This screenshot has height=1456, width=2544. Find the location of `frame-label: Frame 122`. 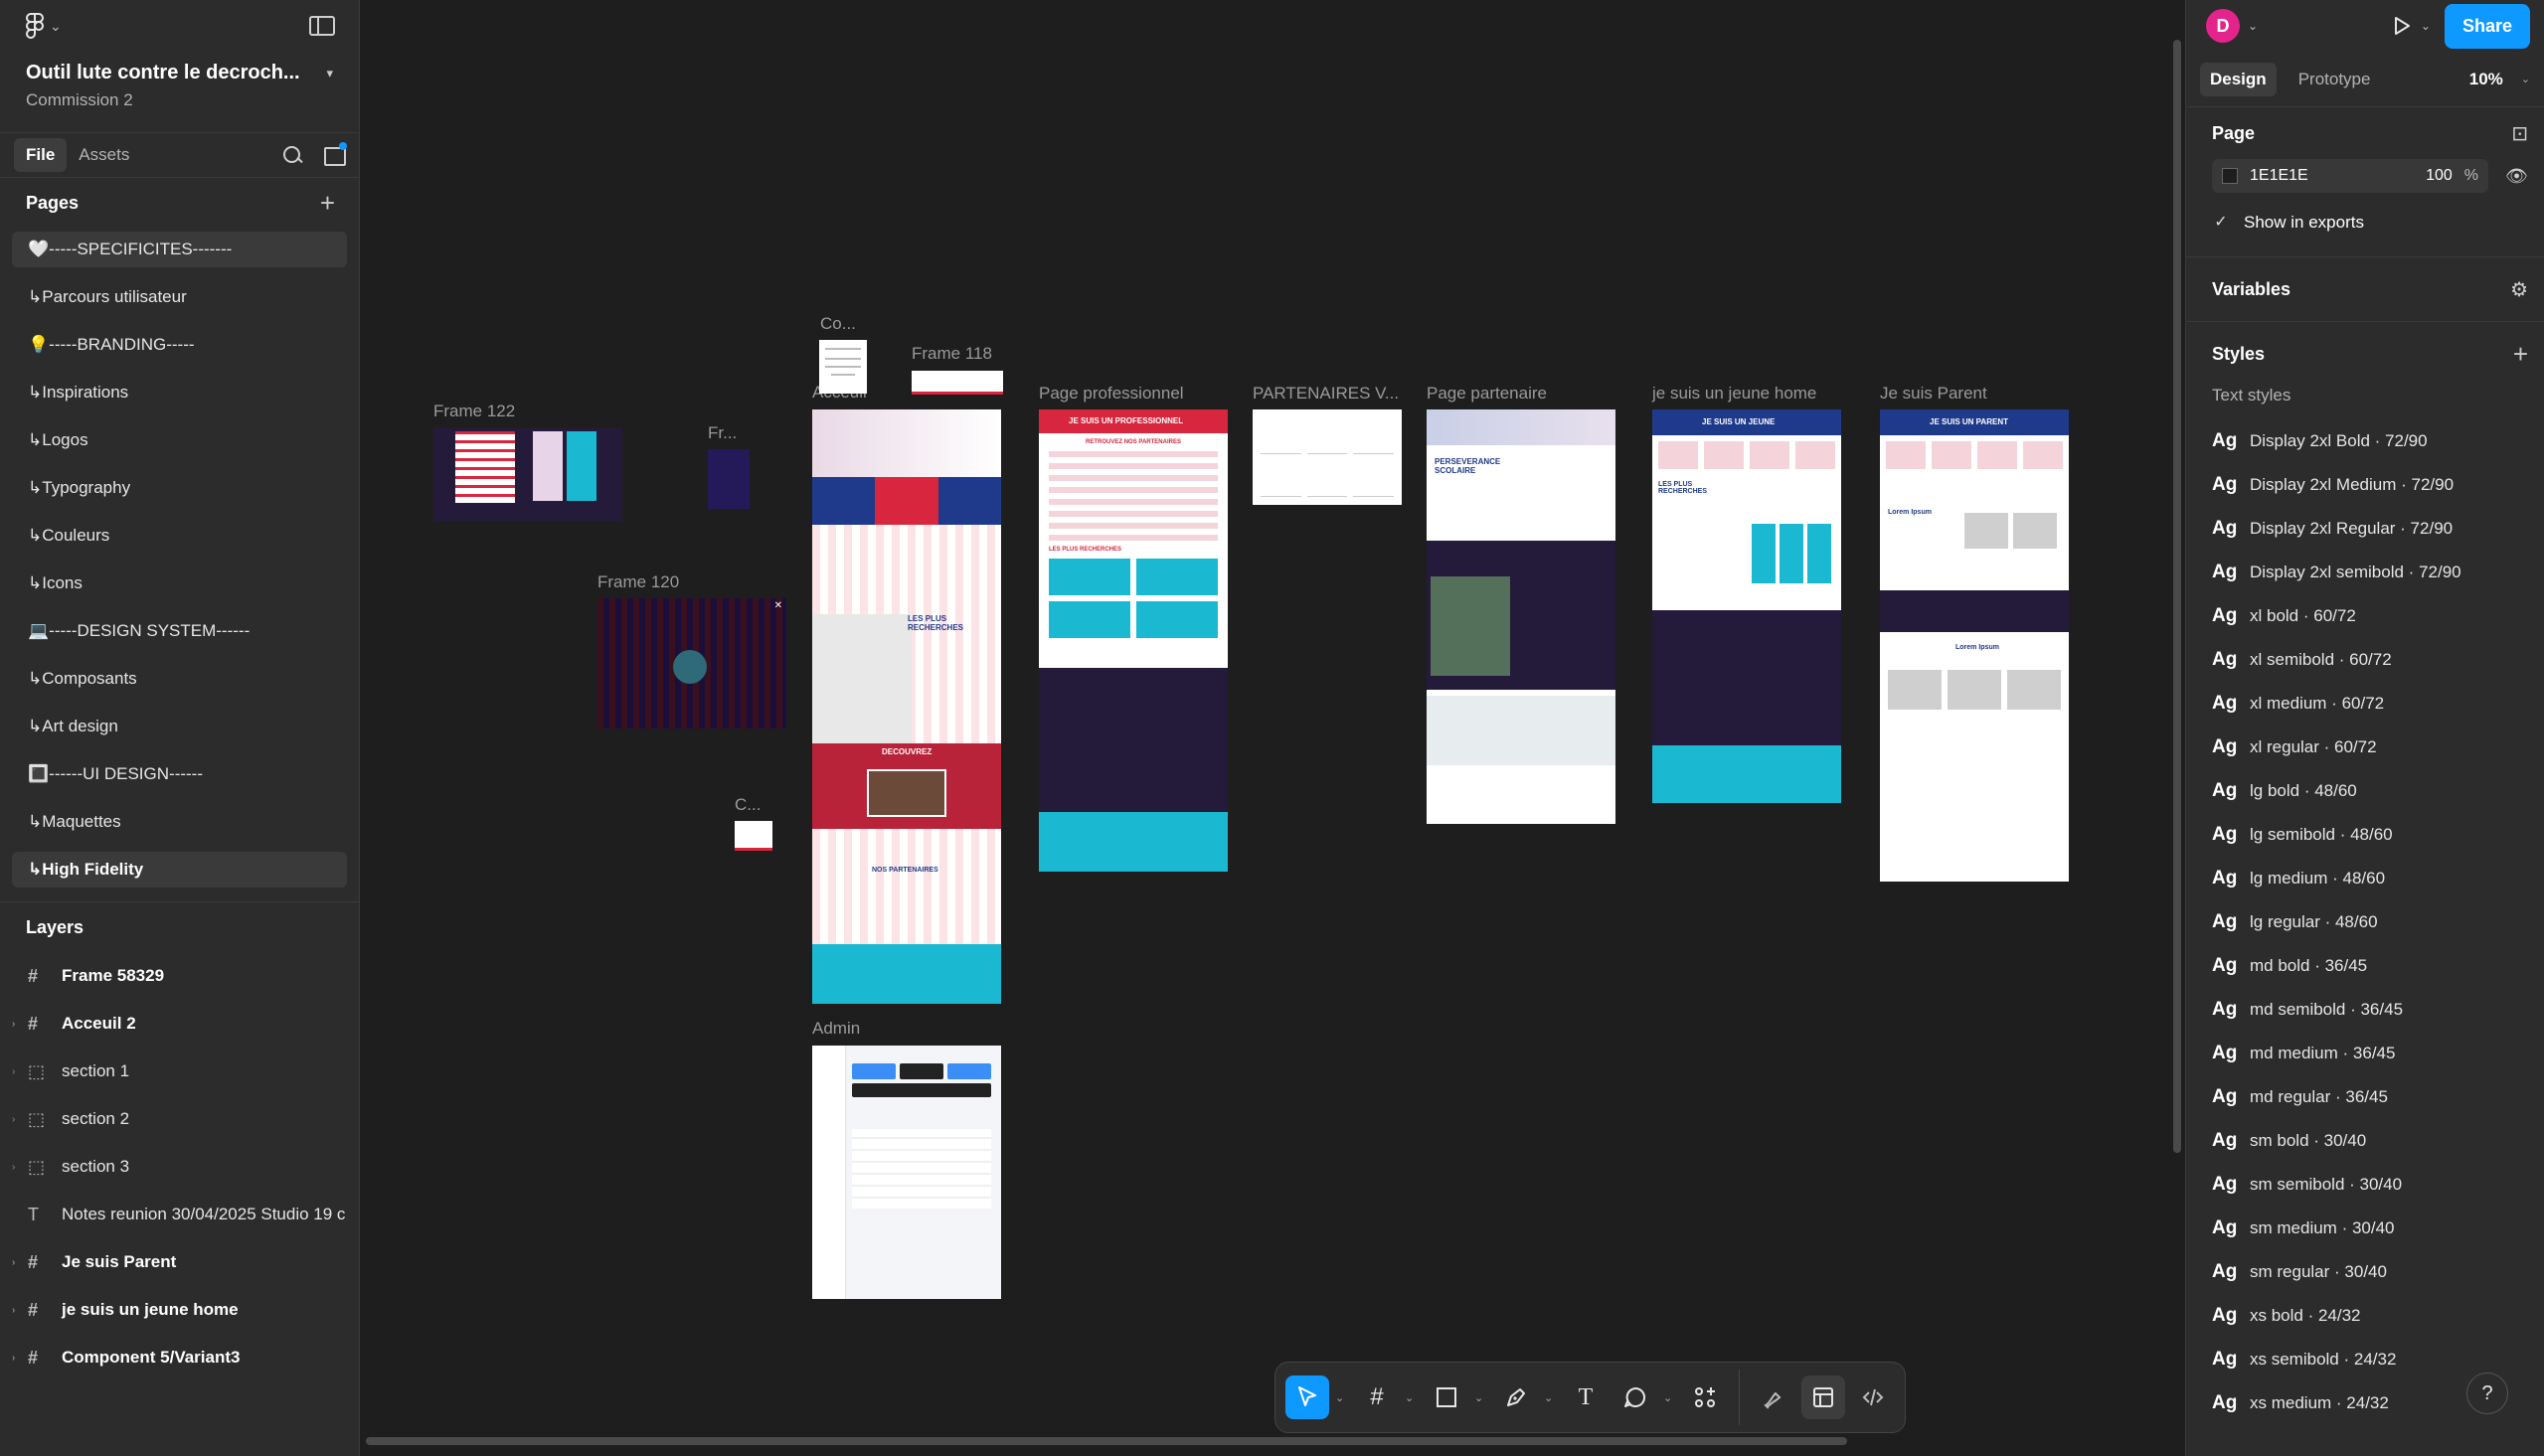

frame-label: Frame 122 is located at coordinates (474, 411).